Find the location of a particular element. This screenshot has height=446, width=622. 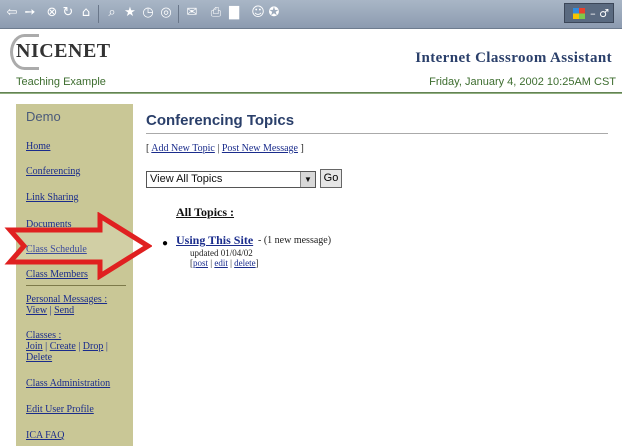

current-date: Friday, January 4, 2002 10:25AM CST is located at coordinates (522, 82).